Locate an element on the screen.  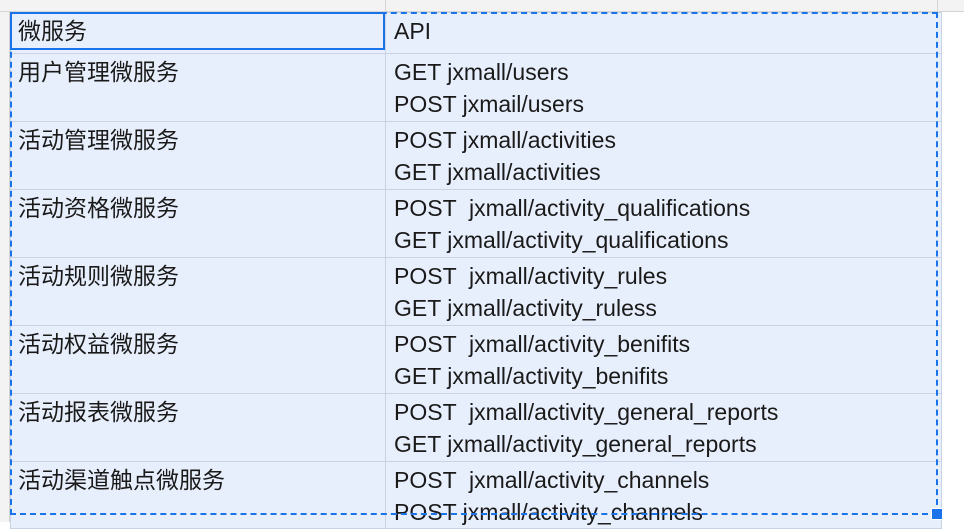
header-cell-microservice: 微服务 is located at coordinates (198, 33).